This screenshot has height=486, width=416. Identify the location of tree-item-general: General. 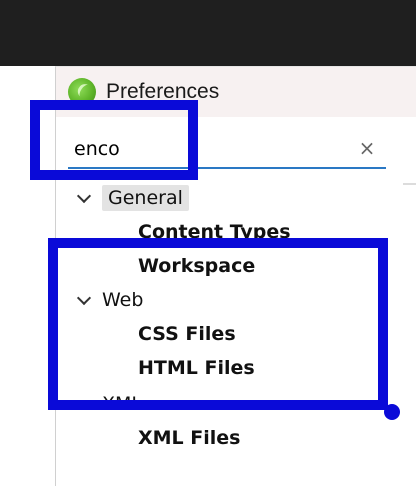
(132, 198).